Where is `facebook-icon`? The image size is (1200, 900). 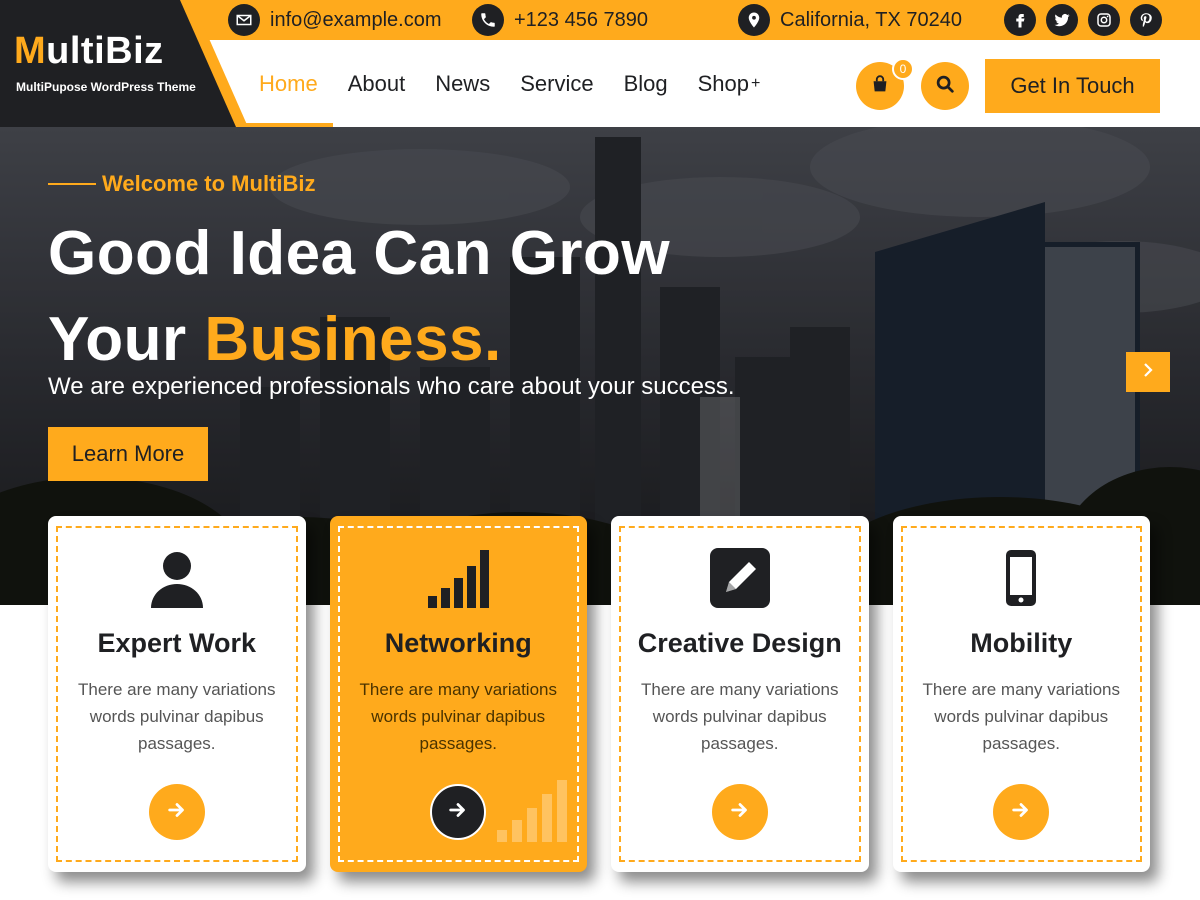
facebook-icon is located at coordinates (1020, 20).